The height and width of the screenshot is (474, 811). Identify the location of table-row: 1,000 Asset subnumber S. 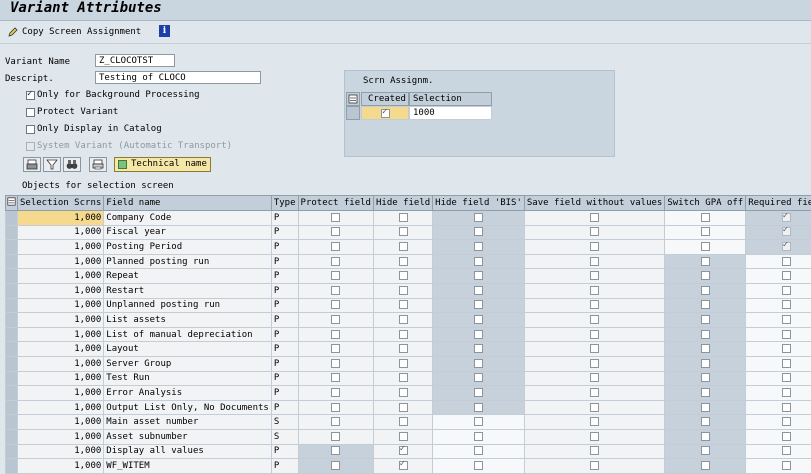
(408, 436).